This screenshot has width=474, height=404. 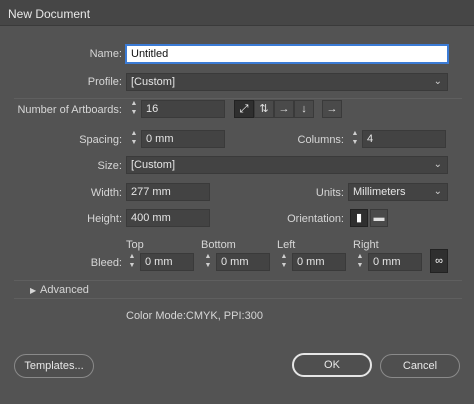 What do you see at coordinates (100, 140) in the screenshot?
I see `spacing-label: Spacing:` at bounding box center [100, 140].